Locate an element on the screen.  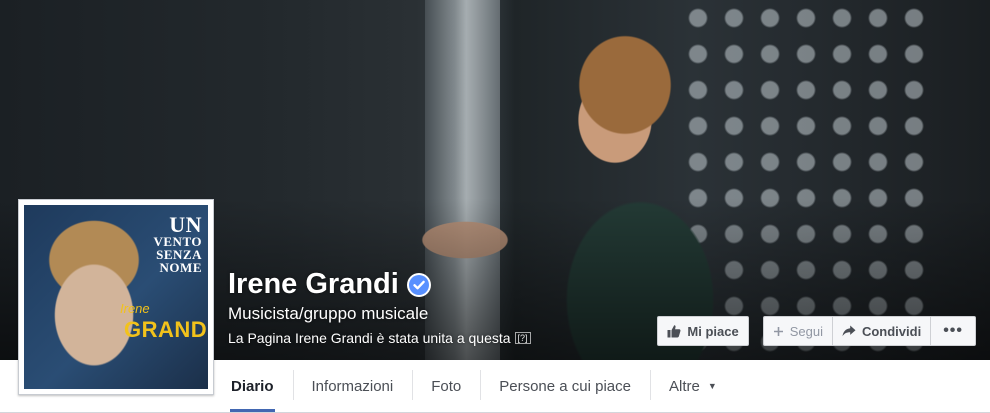
tab-informazioni: Informazioni is located at coordinates (352, 386).